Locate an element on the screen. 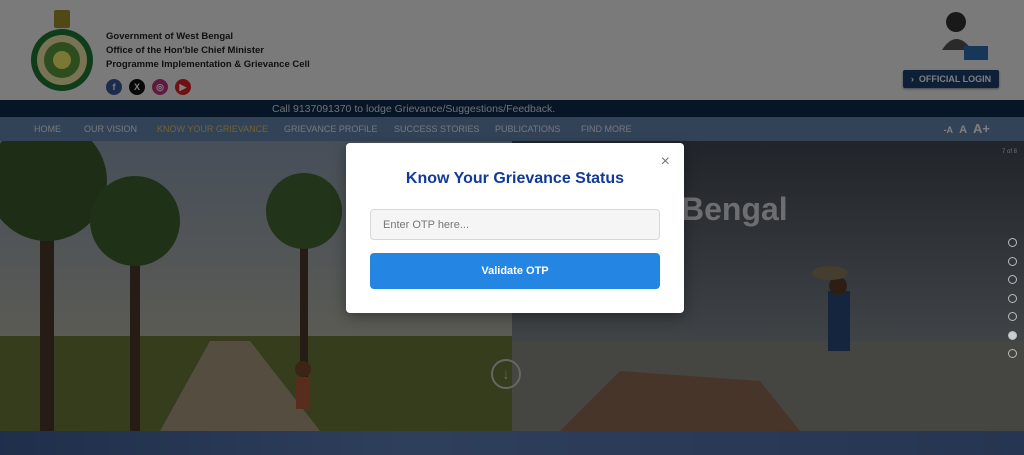 The height and width of the screenshot is (455, 1024). close-icon: × is located at coordinates (665, 162).